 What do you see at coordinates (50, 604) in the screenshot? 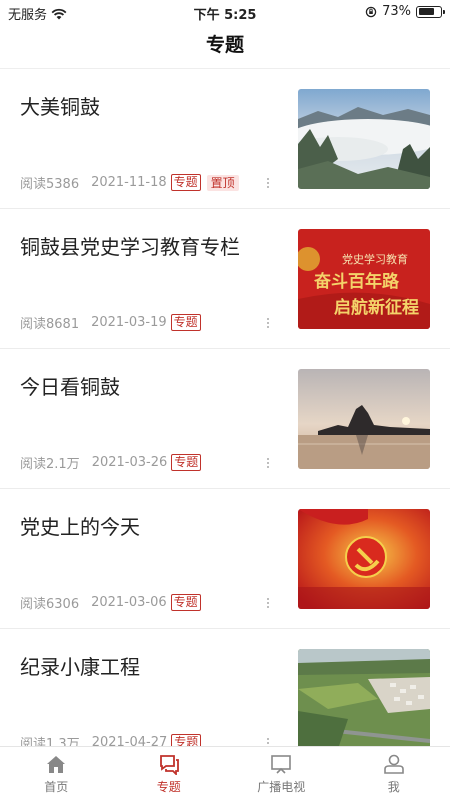
I see `read-count: 阅读6306` at bounding box center [50, 604].